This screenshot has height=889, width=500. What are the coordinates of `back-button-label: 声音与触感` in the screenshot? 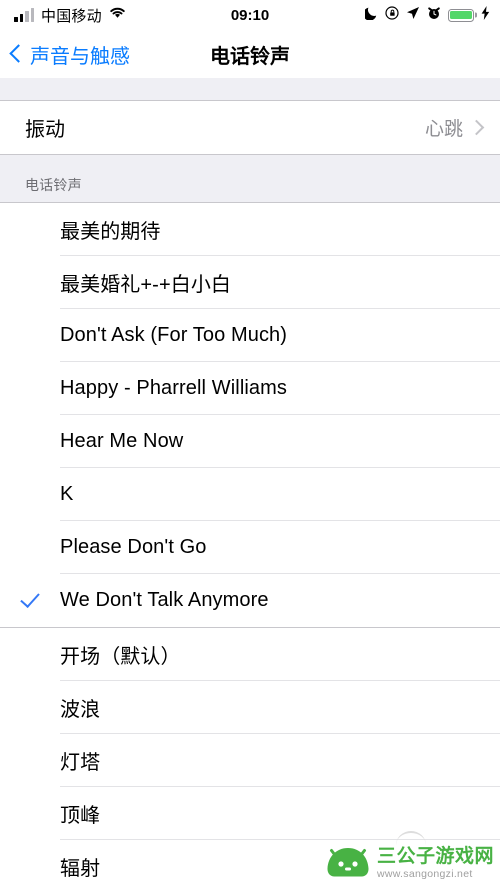 It's located at (80, 56).